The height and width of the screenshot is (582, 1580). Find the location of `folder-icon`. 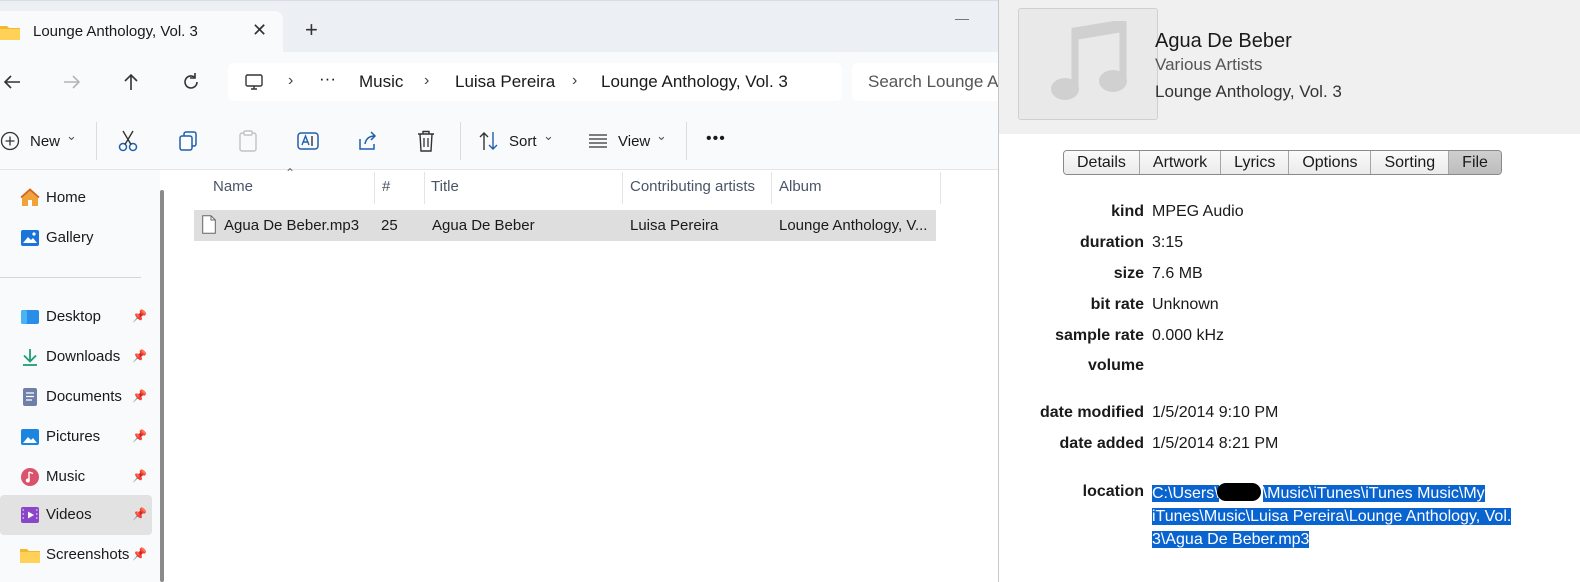

folder-icon is located at coordinates (10, 33).